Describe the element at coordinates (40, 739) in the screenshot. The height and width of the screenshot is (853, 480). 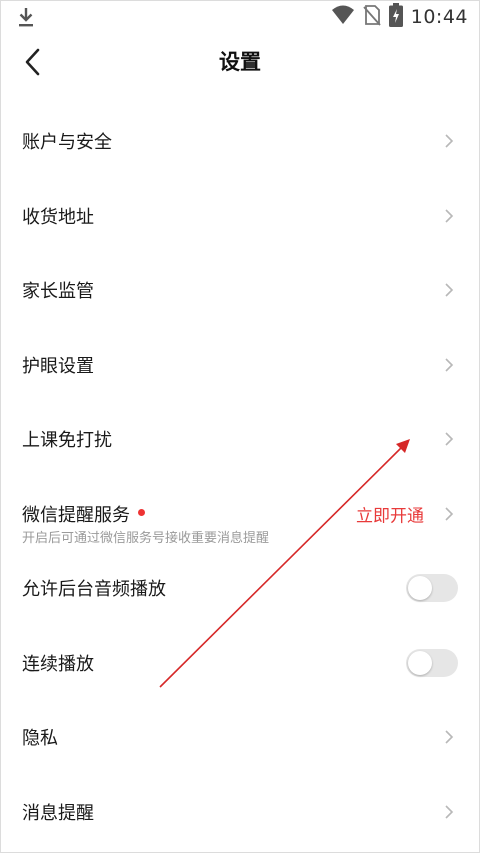
I see `settings-item-label: 隐私` at that location.